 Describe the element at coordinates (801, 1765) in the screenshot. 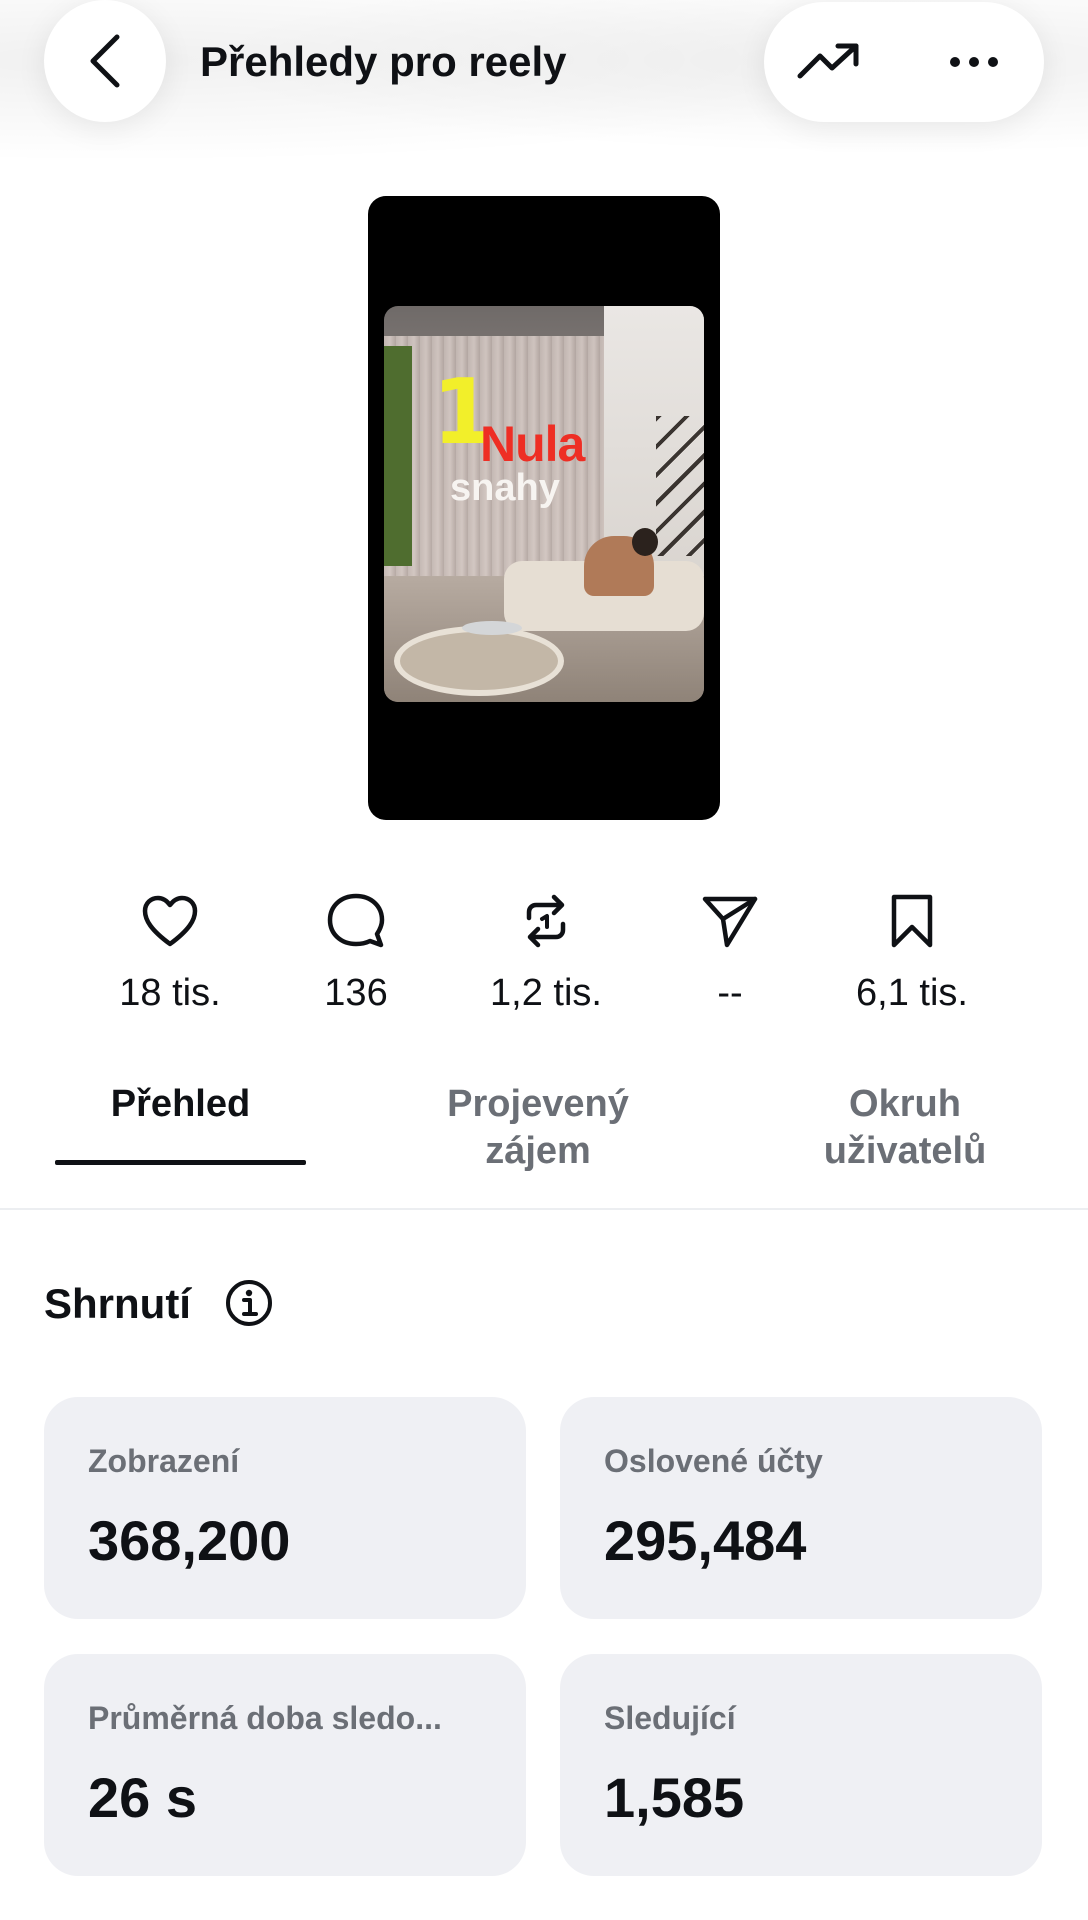

I see `metric-card-followers: Sledující 1,585` at that location.